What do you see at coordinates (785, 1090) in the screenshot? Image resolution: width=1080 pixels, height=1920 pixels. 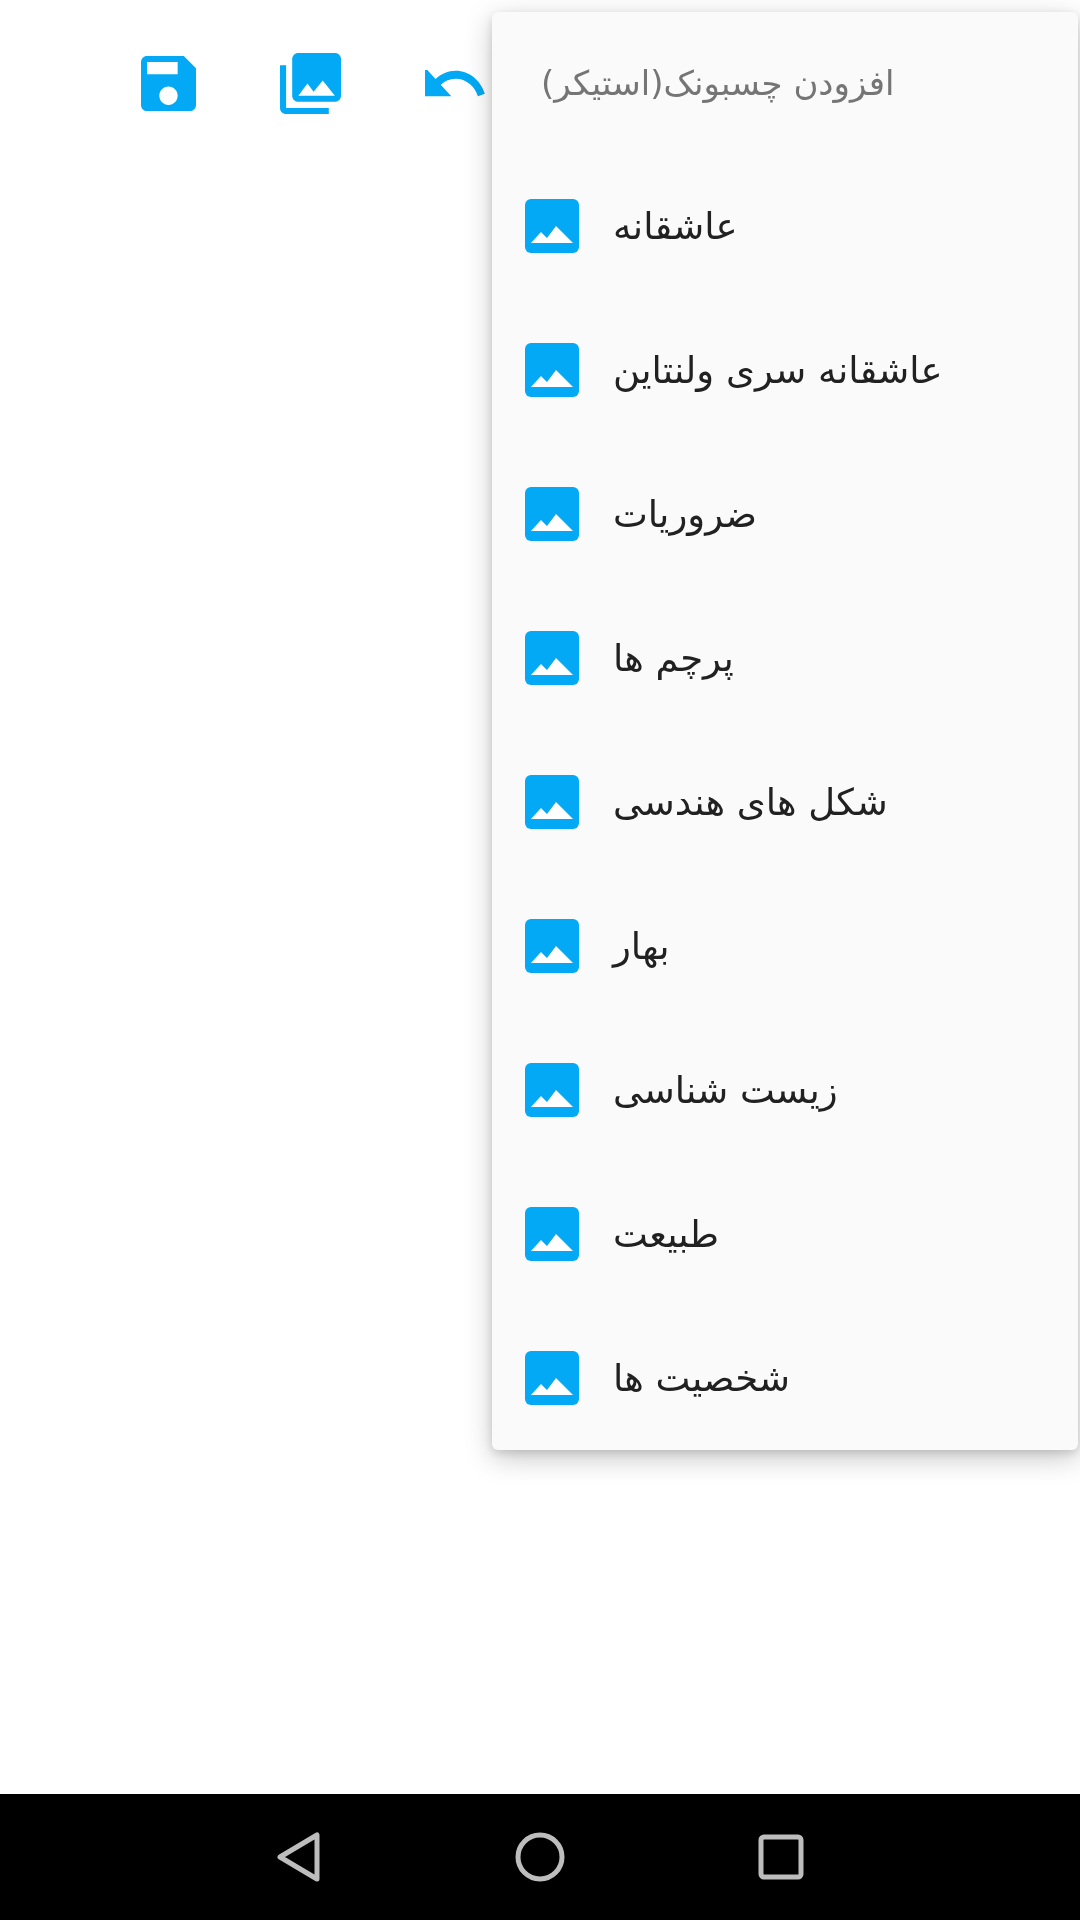 I see `menu-item: زیست شناسی` at bounding box center [785, 1090].